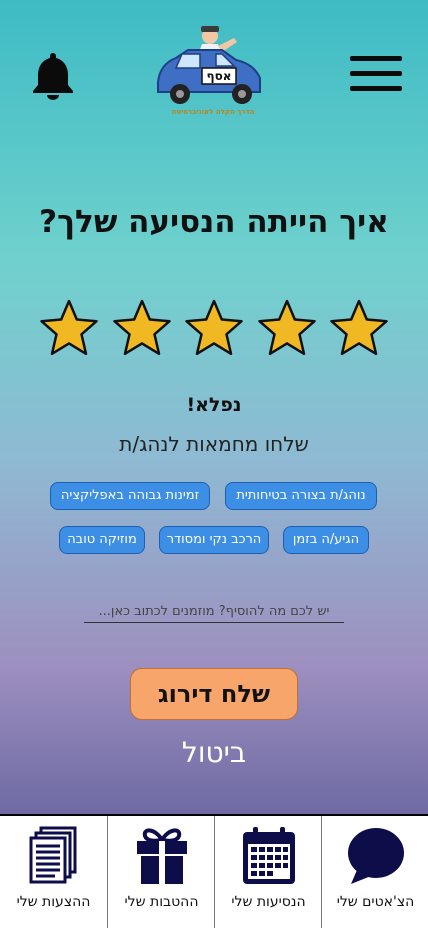 The height and width of the screenshot is (928, 428). I want to click on rating-question: איך הייתה הנסיעה שלך?, so click(214, 222).